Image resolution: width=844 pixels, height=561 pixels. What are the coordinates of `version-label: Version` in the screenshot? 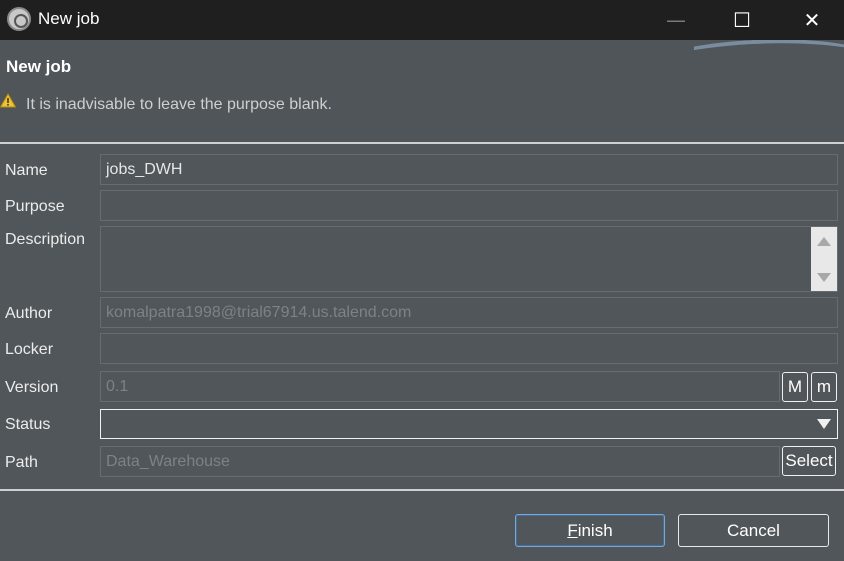 It's located at (32, 387).